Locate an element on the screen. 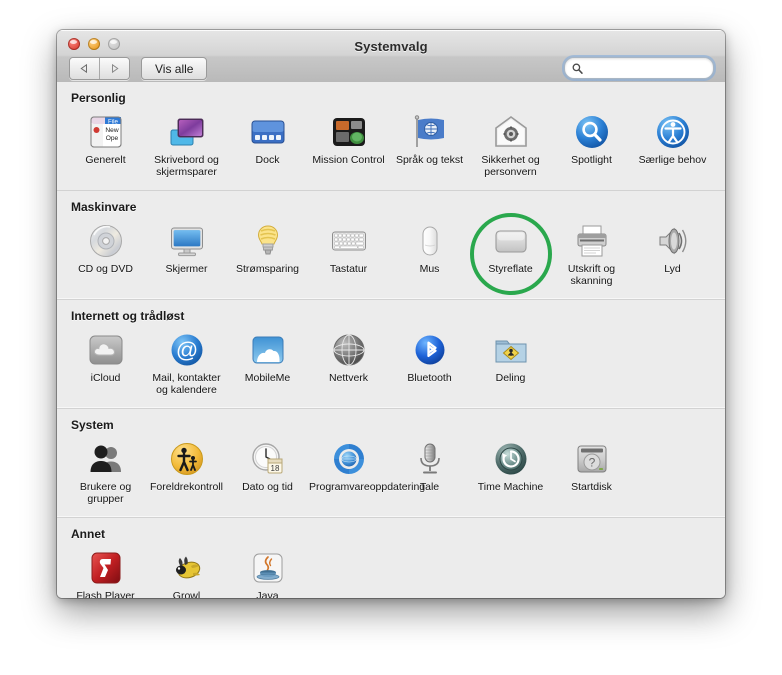 This screenshot has height=675, width=782. pref-pane-spotlight: Spotlight is located at coordinates (591, 145).